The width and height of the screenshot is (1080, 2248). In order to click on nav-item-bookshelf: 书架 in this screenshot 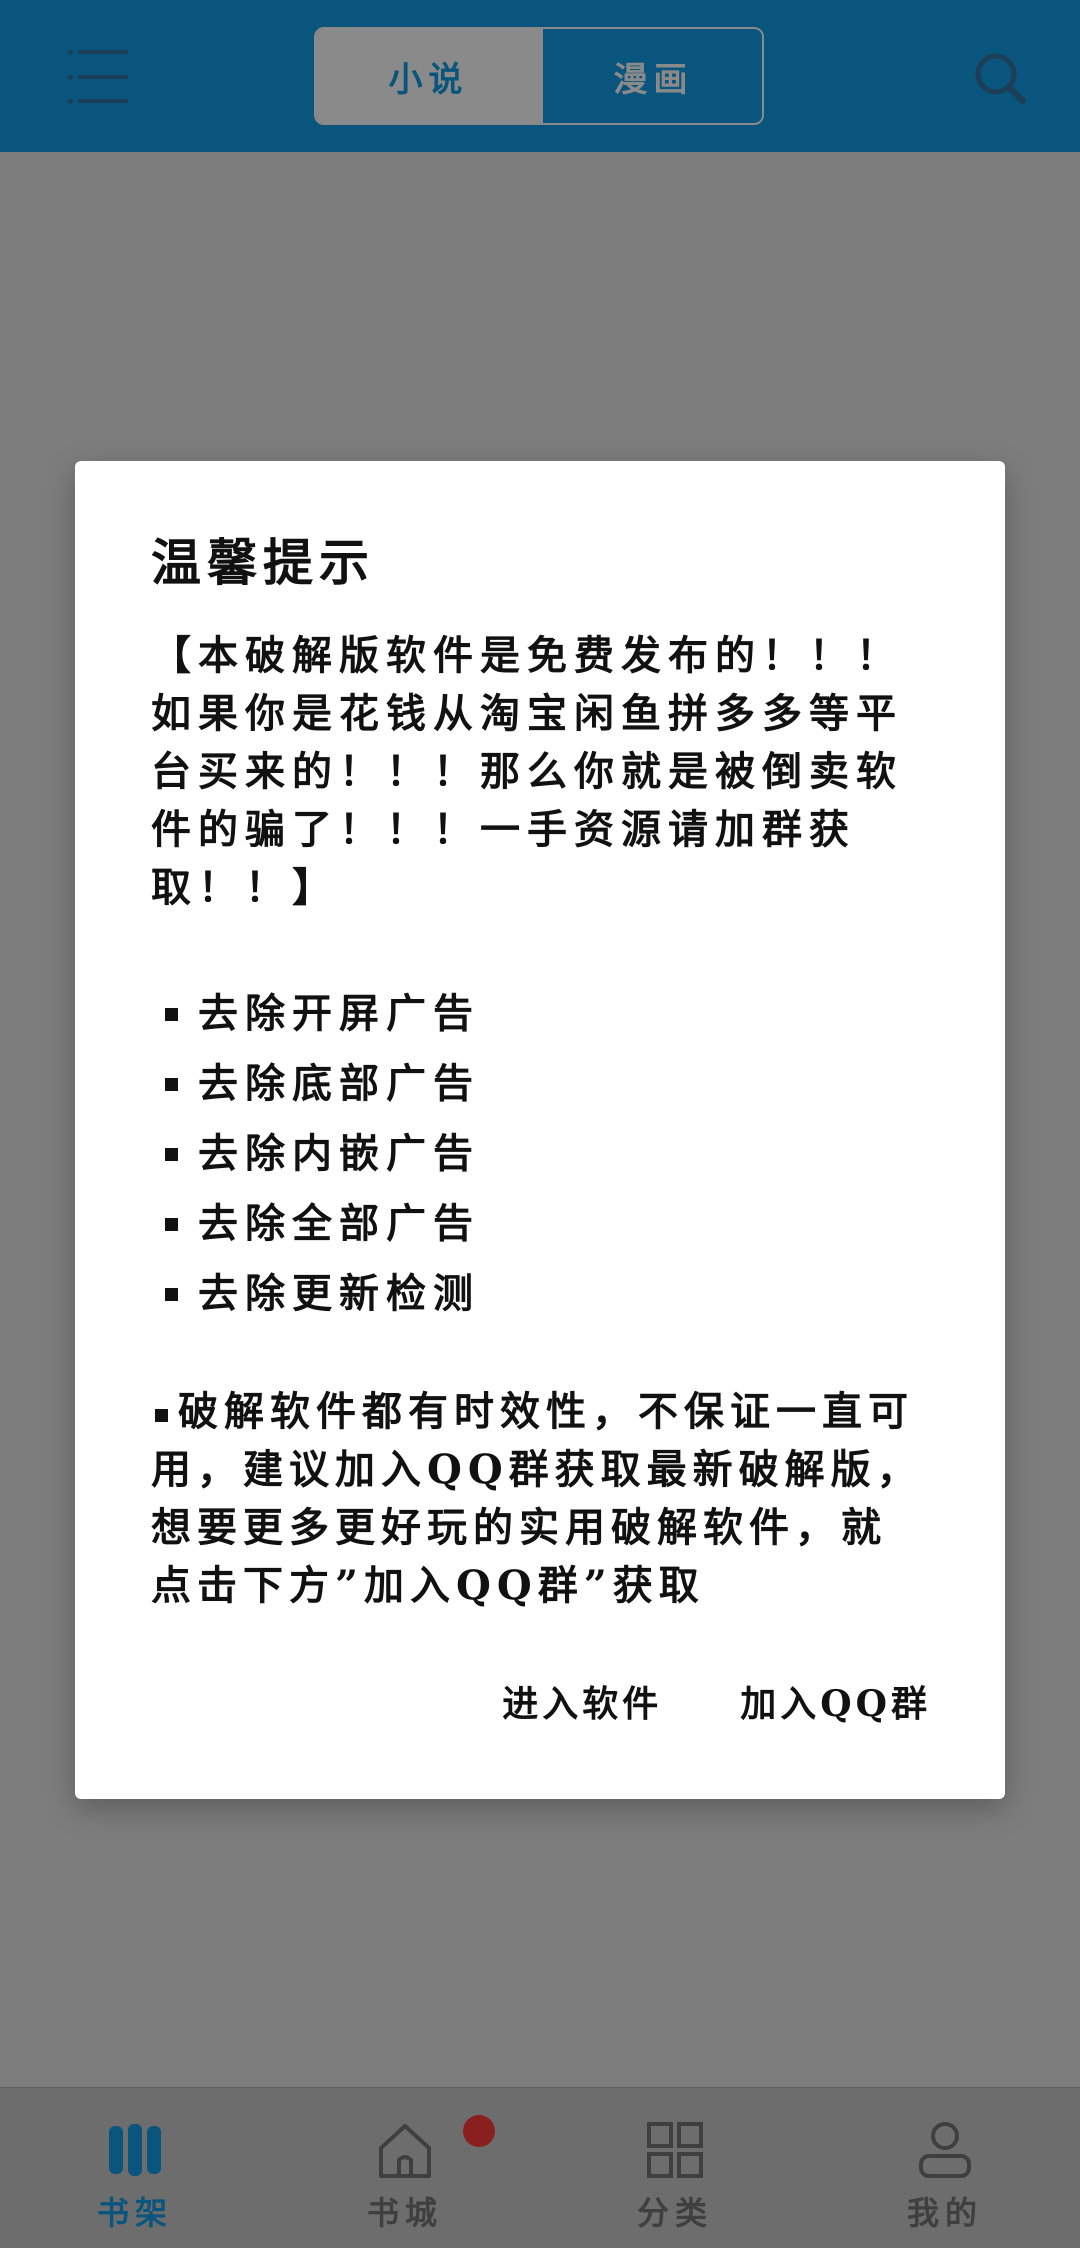, I will do `click(135, 2168)`.